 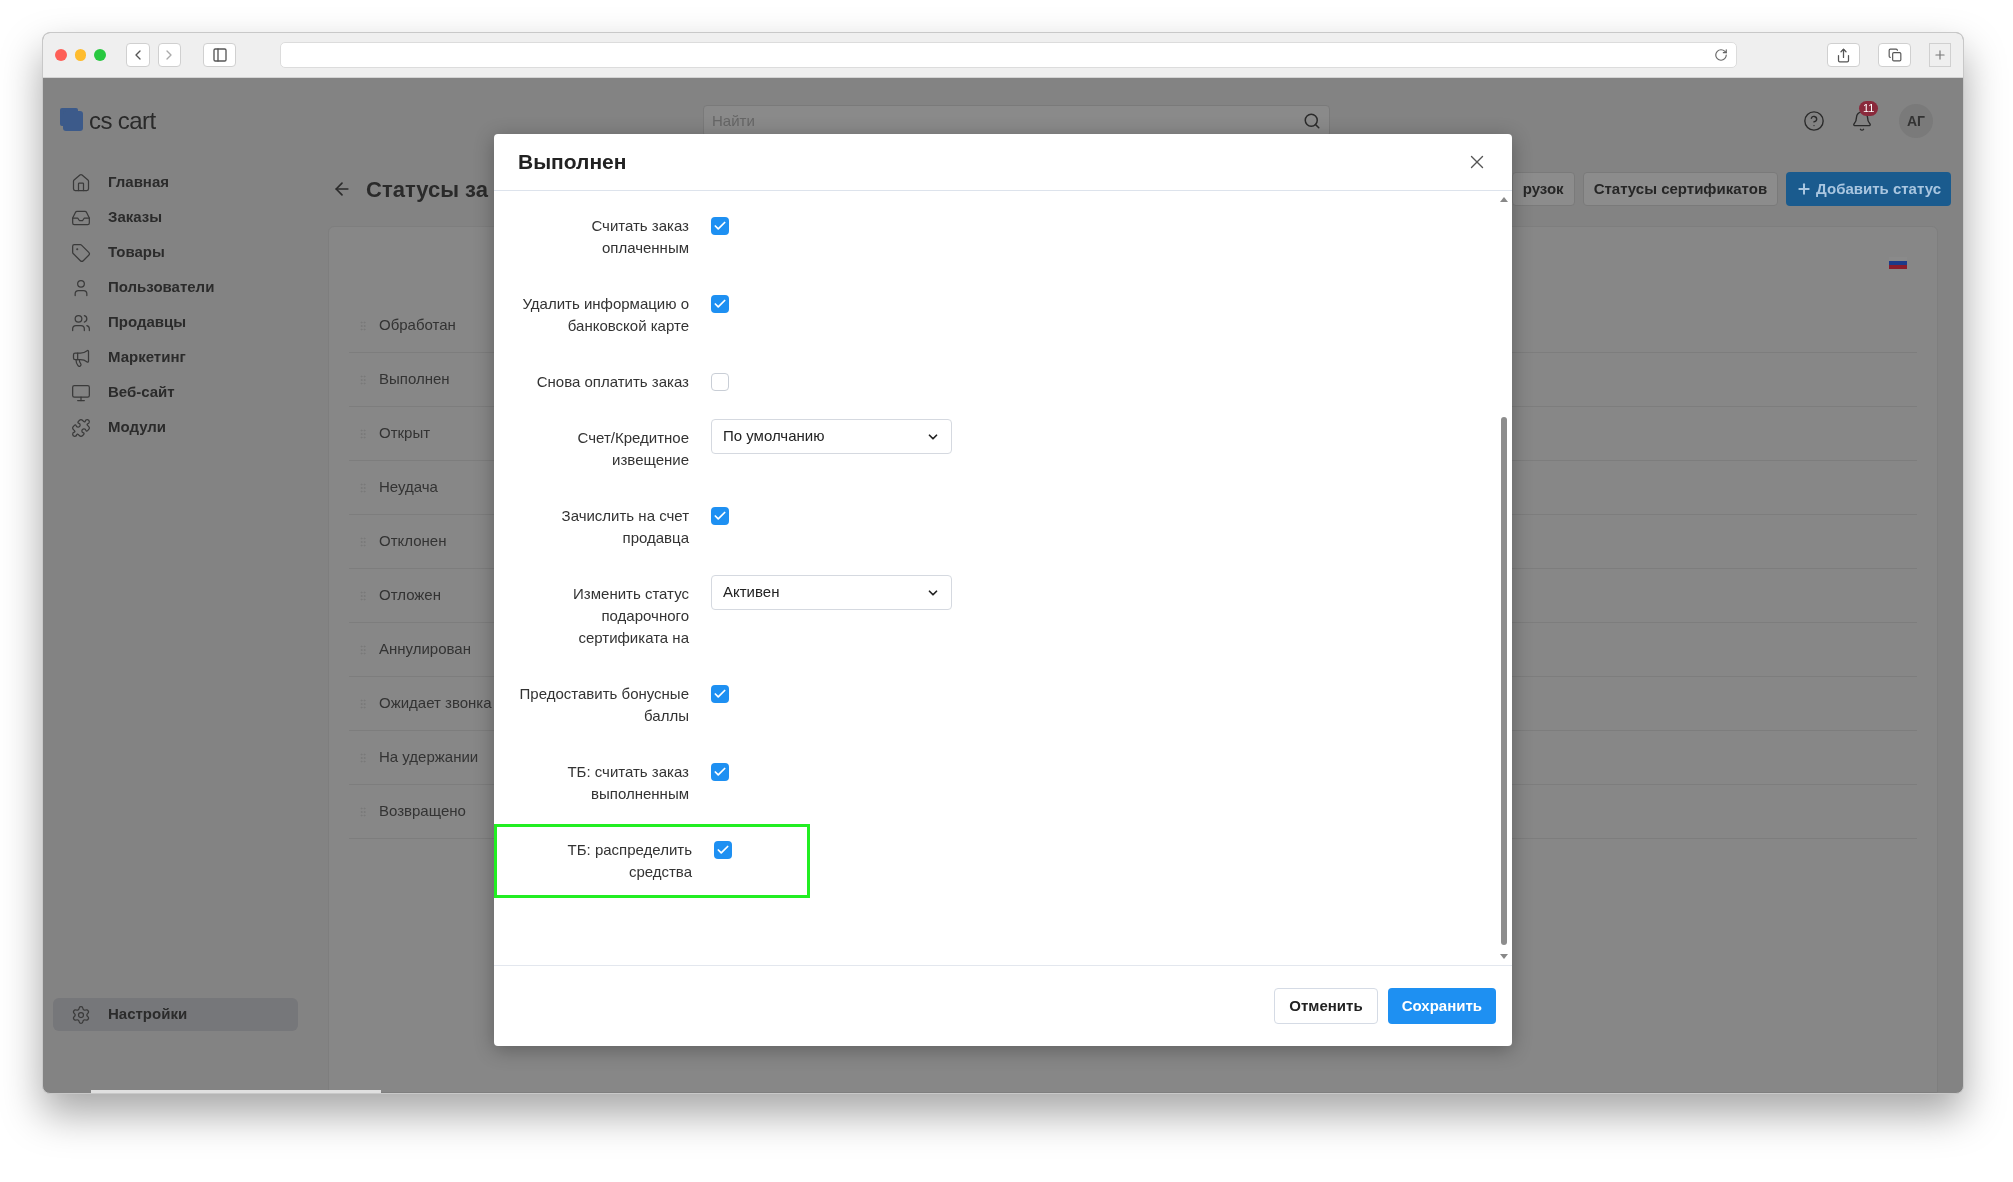 What do you see at coordinates (414, 379) in the screenshot?
I see `status-name: Выполнен` at bounding box center [414, 379].